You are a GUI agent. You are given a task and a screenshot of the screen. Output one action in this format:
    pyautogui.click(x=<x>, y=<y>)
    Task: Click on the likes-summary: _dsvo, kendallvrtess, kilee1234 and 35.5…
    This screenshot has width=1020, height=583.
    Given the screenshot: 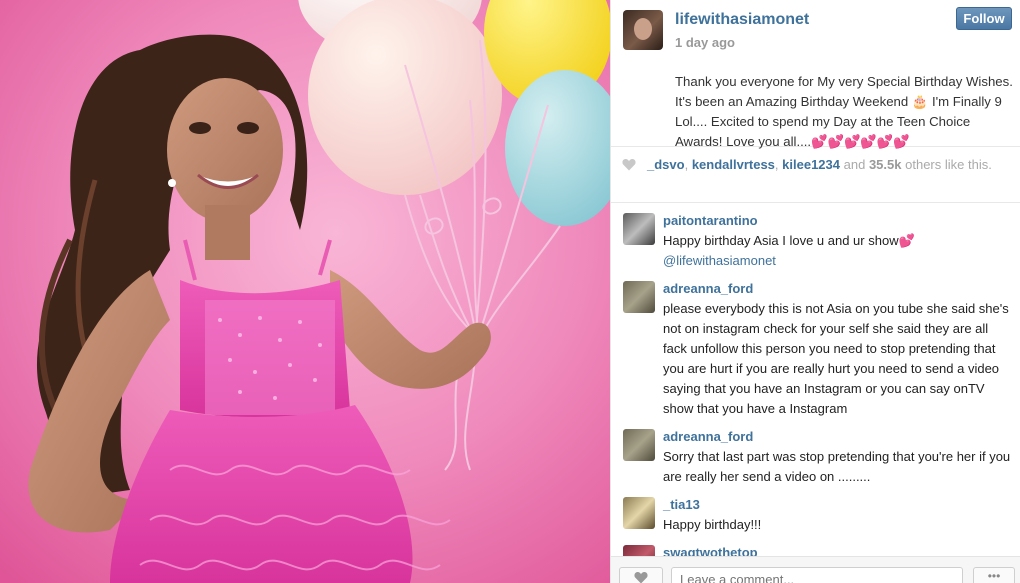 What is the action you would take?
    pyautogui.click(x=815, y=175)
    